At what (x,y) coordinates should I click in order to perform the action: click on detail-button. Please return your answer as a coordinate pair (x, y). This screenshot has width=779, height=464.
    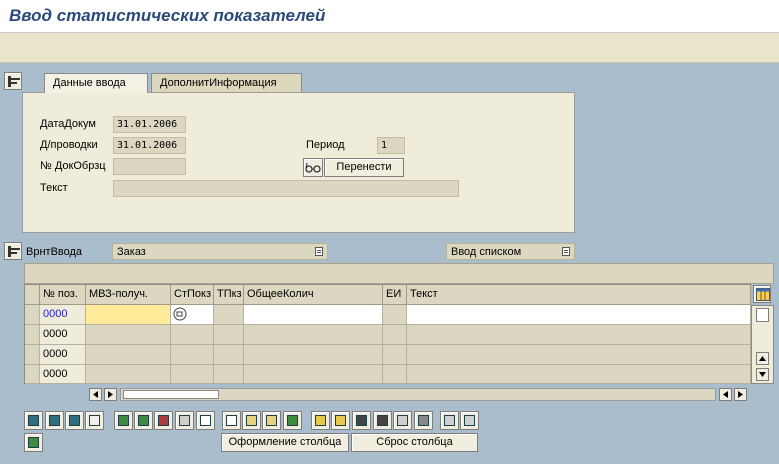
    Looking at the image, I should click on (33, 420).